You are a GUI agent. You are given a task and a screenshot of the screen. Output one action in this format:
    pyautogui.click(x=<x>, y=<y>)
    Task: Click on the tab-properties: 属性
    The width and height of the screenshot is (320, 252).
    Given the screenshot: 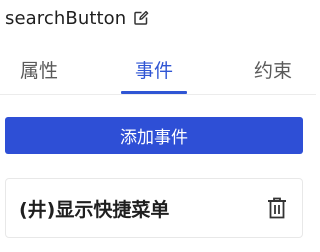 What is the action you would take?
    pyautogui.click(x=39, y=69)
    